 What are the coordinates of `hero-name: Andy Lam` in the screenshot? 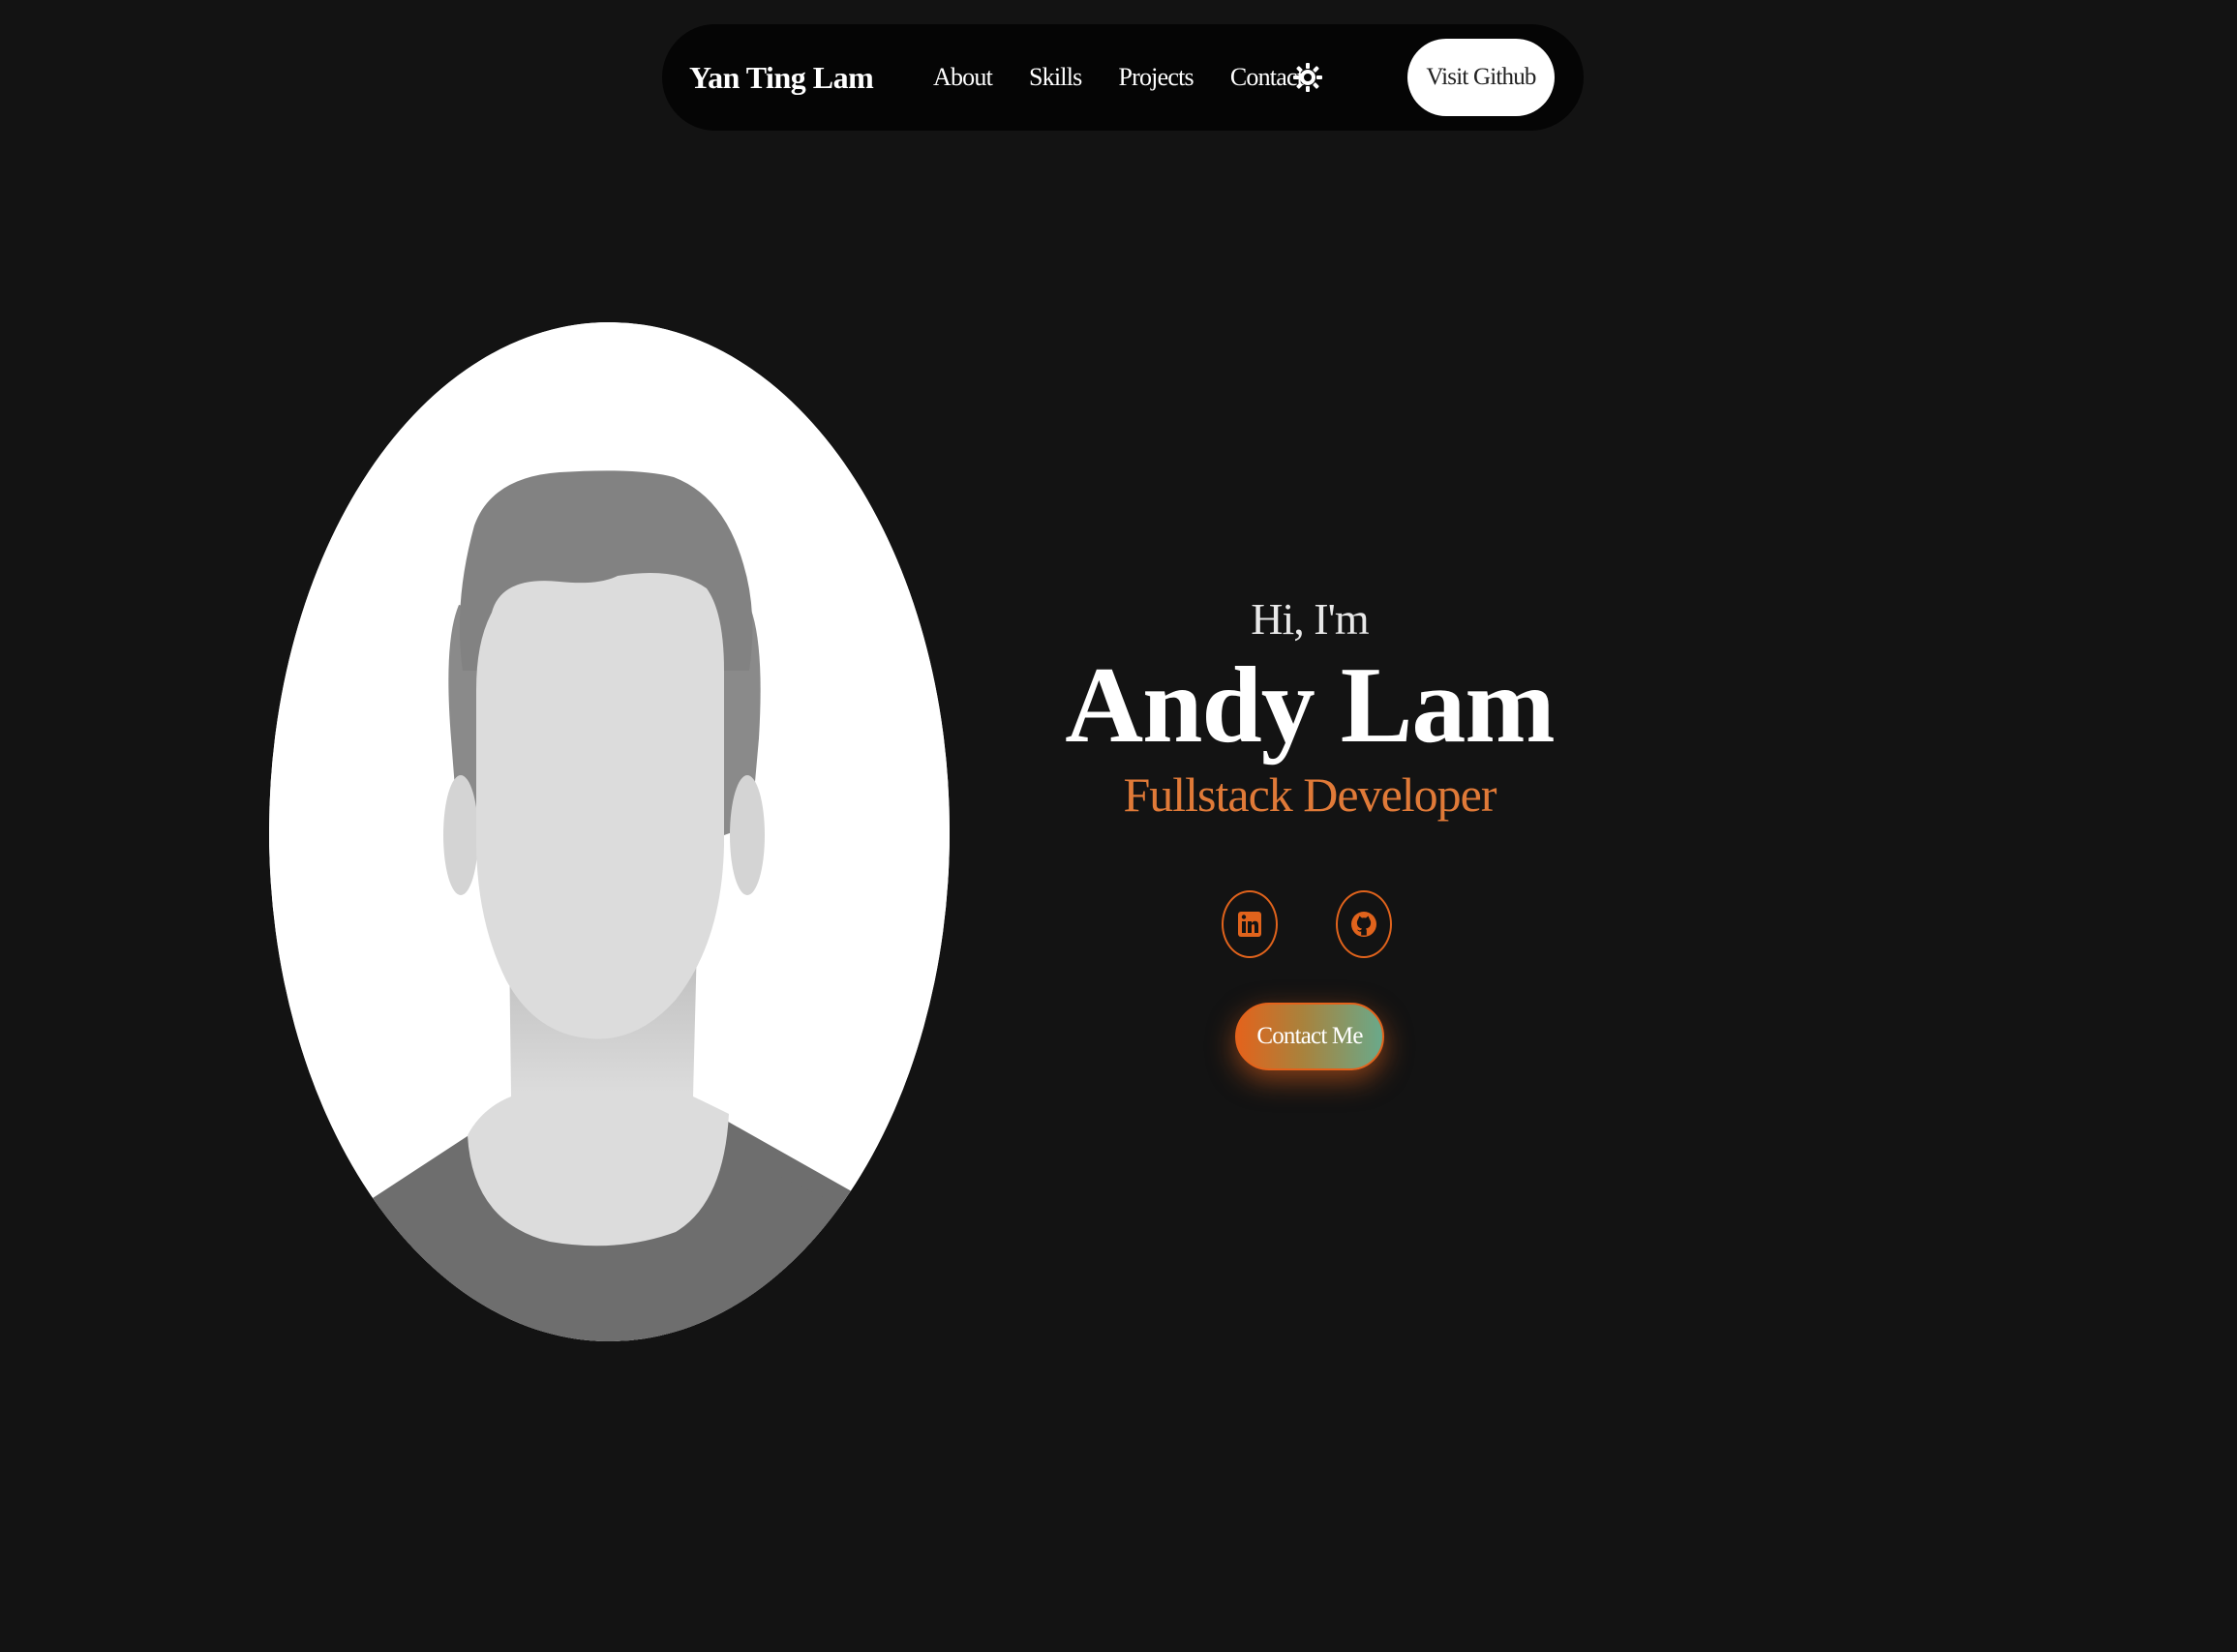 It's located at (1310, 706).